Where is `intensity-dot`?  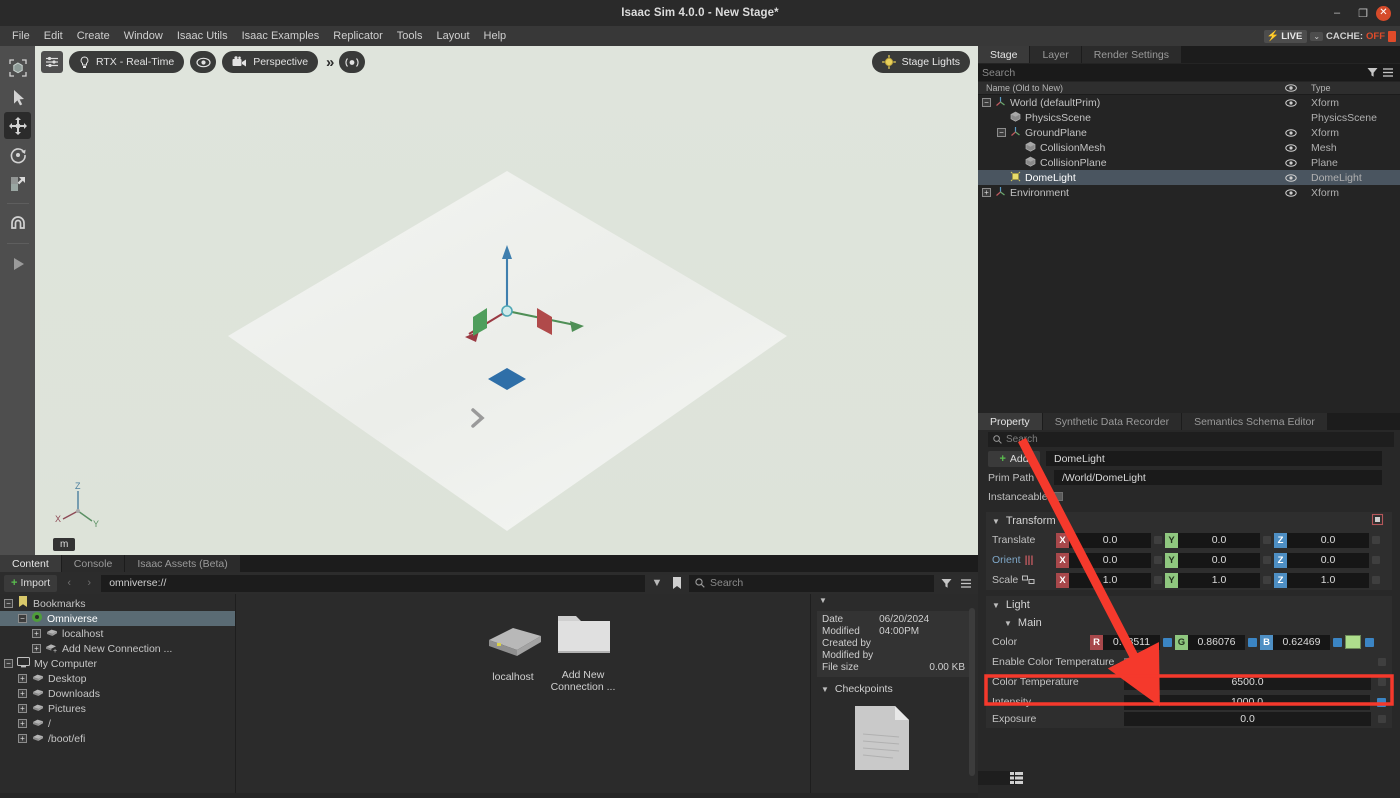 intensity-dot is located at coordinates (1381, 702).